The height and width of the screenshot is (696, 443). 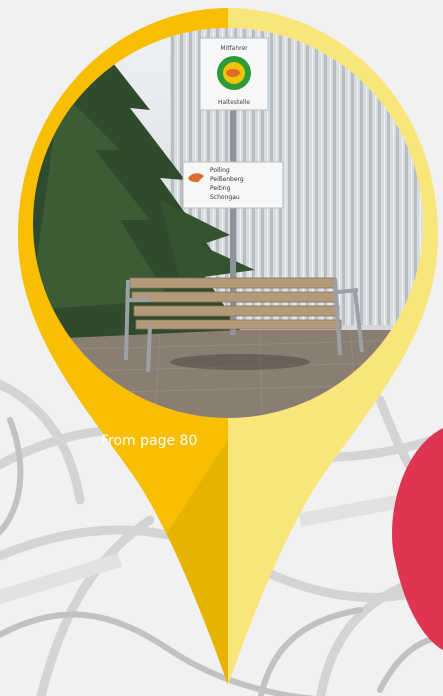 What do you see at coordinates (234, 48) in the screenshot?
I see `svg-text: Mitfahrer` at bounding box center [234, 48].